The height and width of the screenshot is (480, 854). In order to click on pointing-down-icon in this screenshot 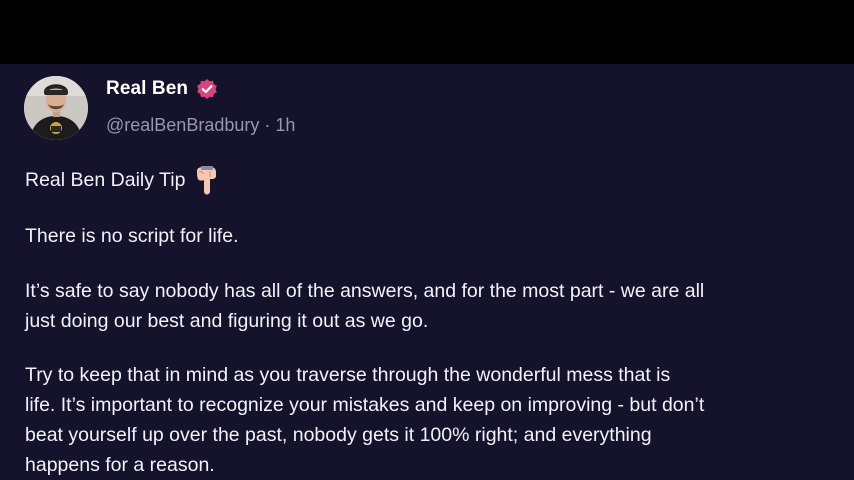, I will do `click(206, 180)`.